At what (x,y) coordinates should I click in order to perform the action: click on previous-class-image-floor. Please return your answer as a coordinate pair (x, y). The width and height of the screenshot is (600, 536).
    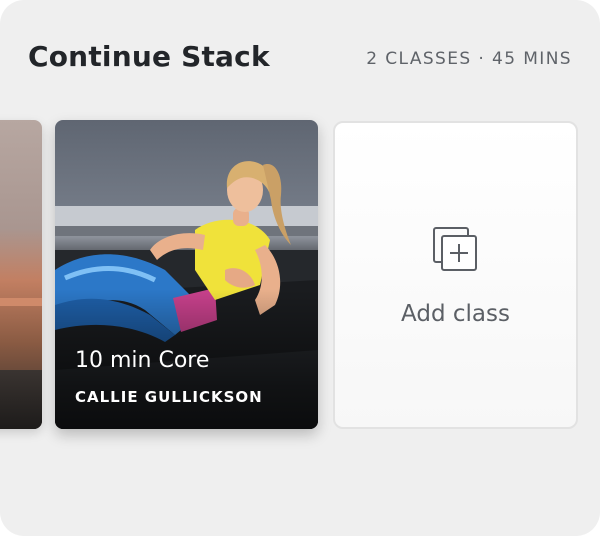
    Looking at the image, I should click on (21, 399).